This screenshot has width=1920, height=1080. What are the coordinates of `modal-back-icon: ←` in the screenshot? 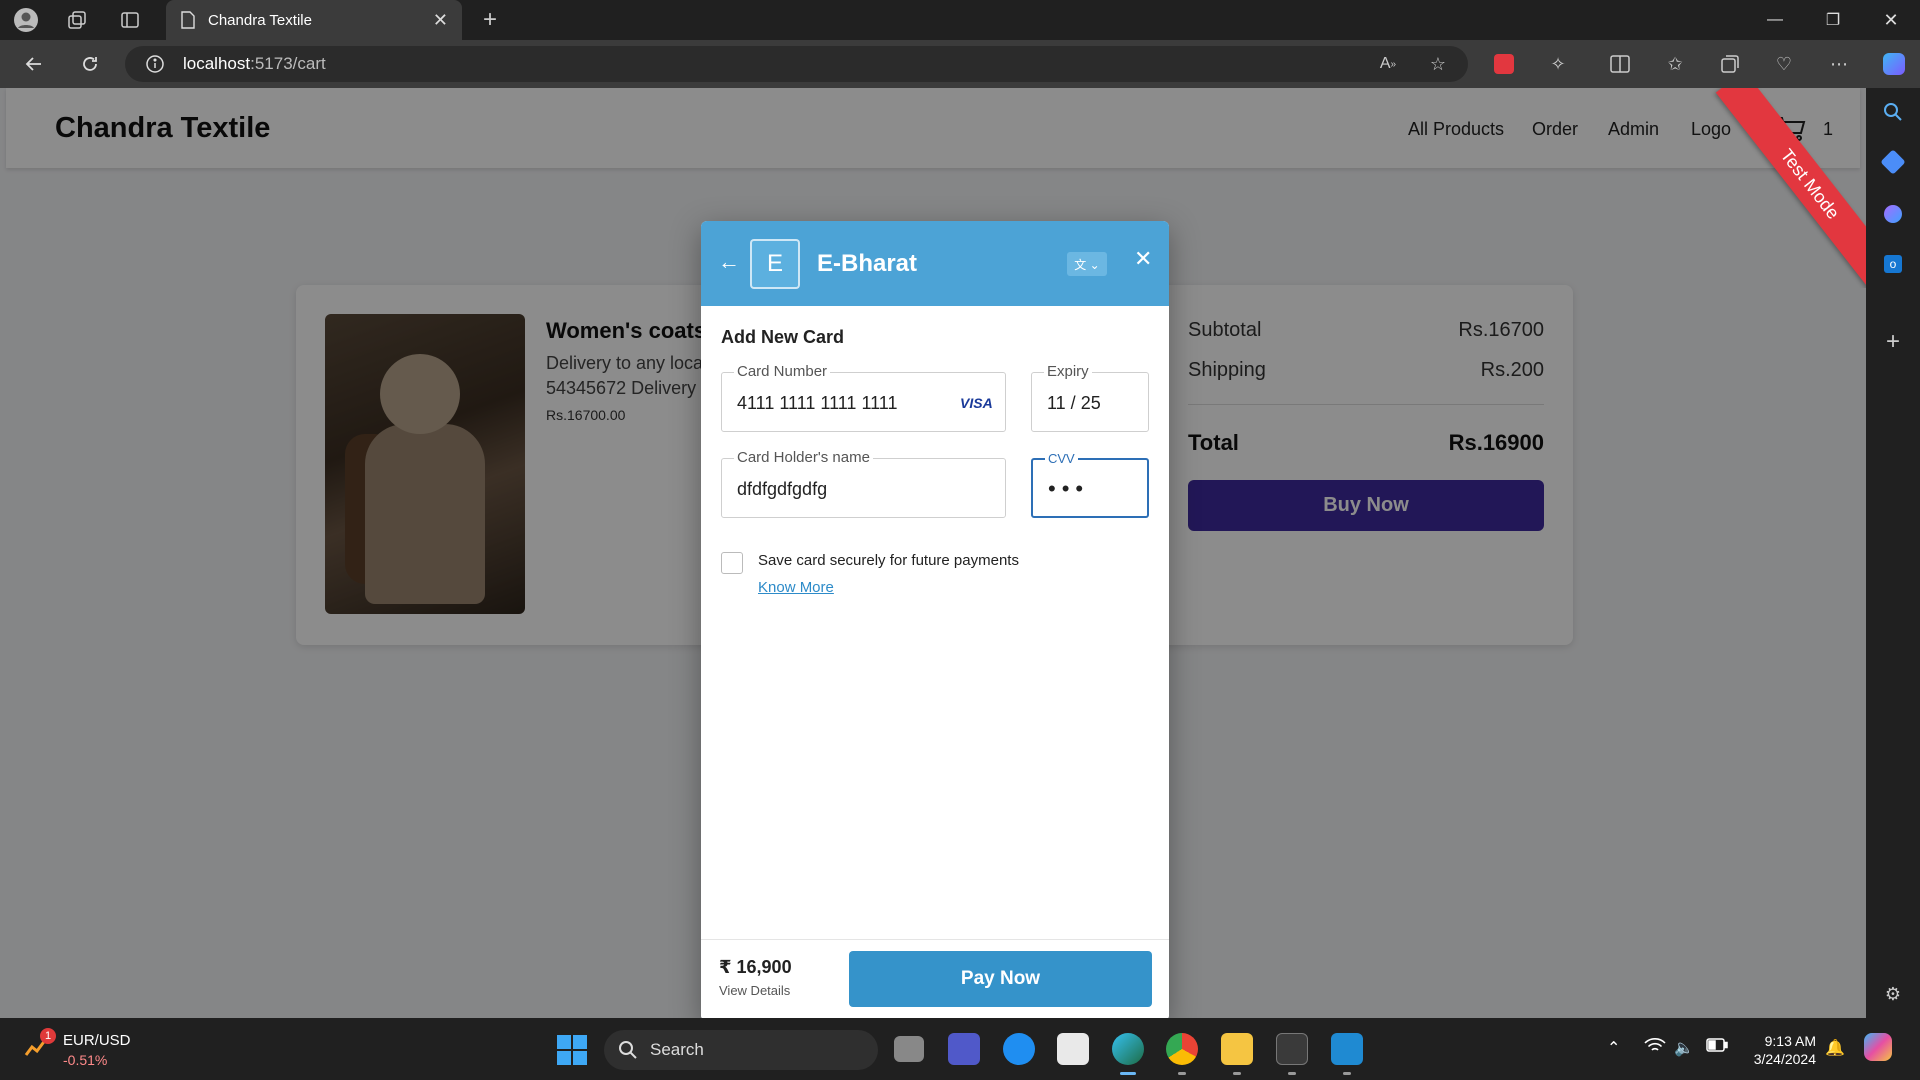 It's located at (729, 262).